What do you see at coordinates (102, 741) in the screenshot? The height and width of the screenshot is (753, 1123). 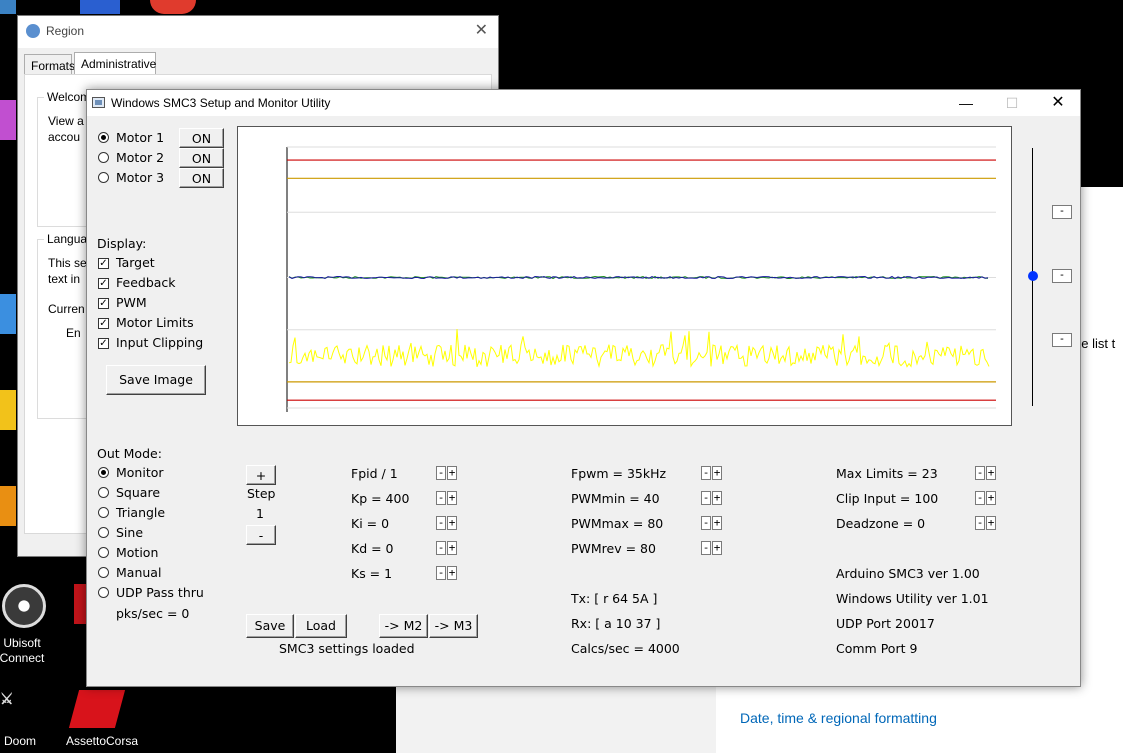 I see `desktop-icon-assettocorsa: AssettoCorsa` at bounding box center [102, 741].